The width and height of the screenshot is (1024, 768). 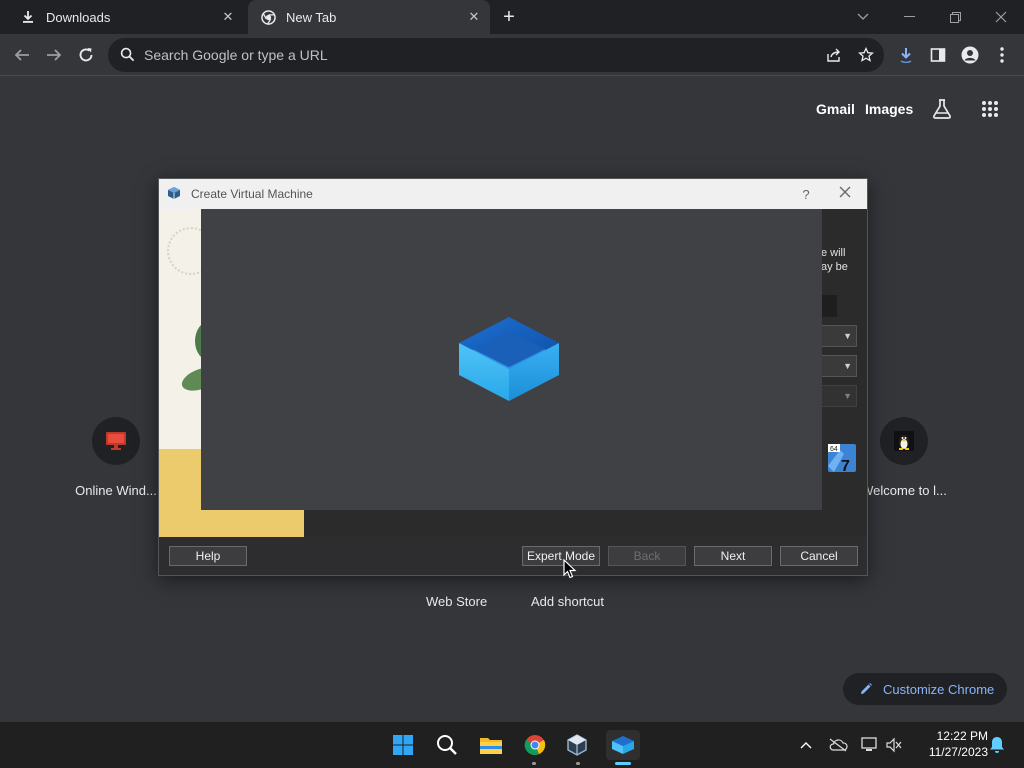 I want to click on os-badge: 64, so click(x=834, y=449).